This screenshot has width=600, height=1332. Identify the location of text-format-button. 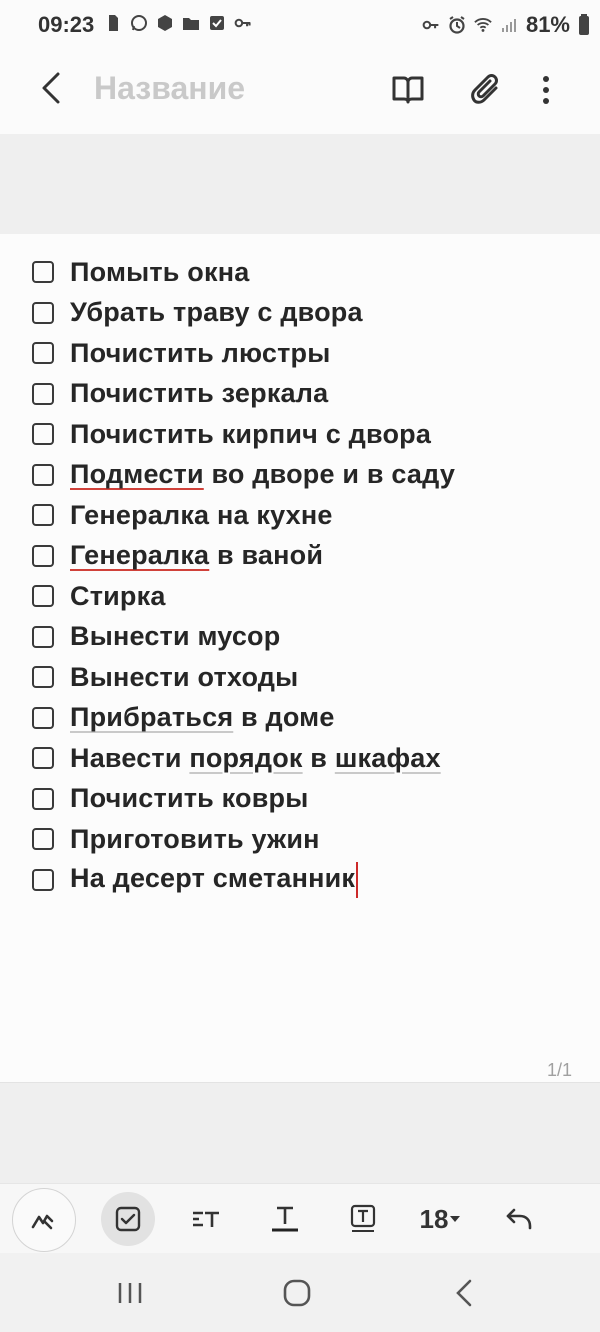
(285, 1219).